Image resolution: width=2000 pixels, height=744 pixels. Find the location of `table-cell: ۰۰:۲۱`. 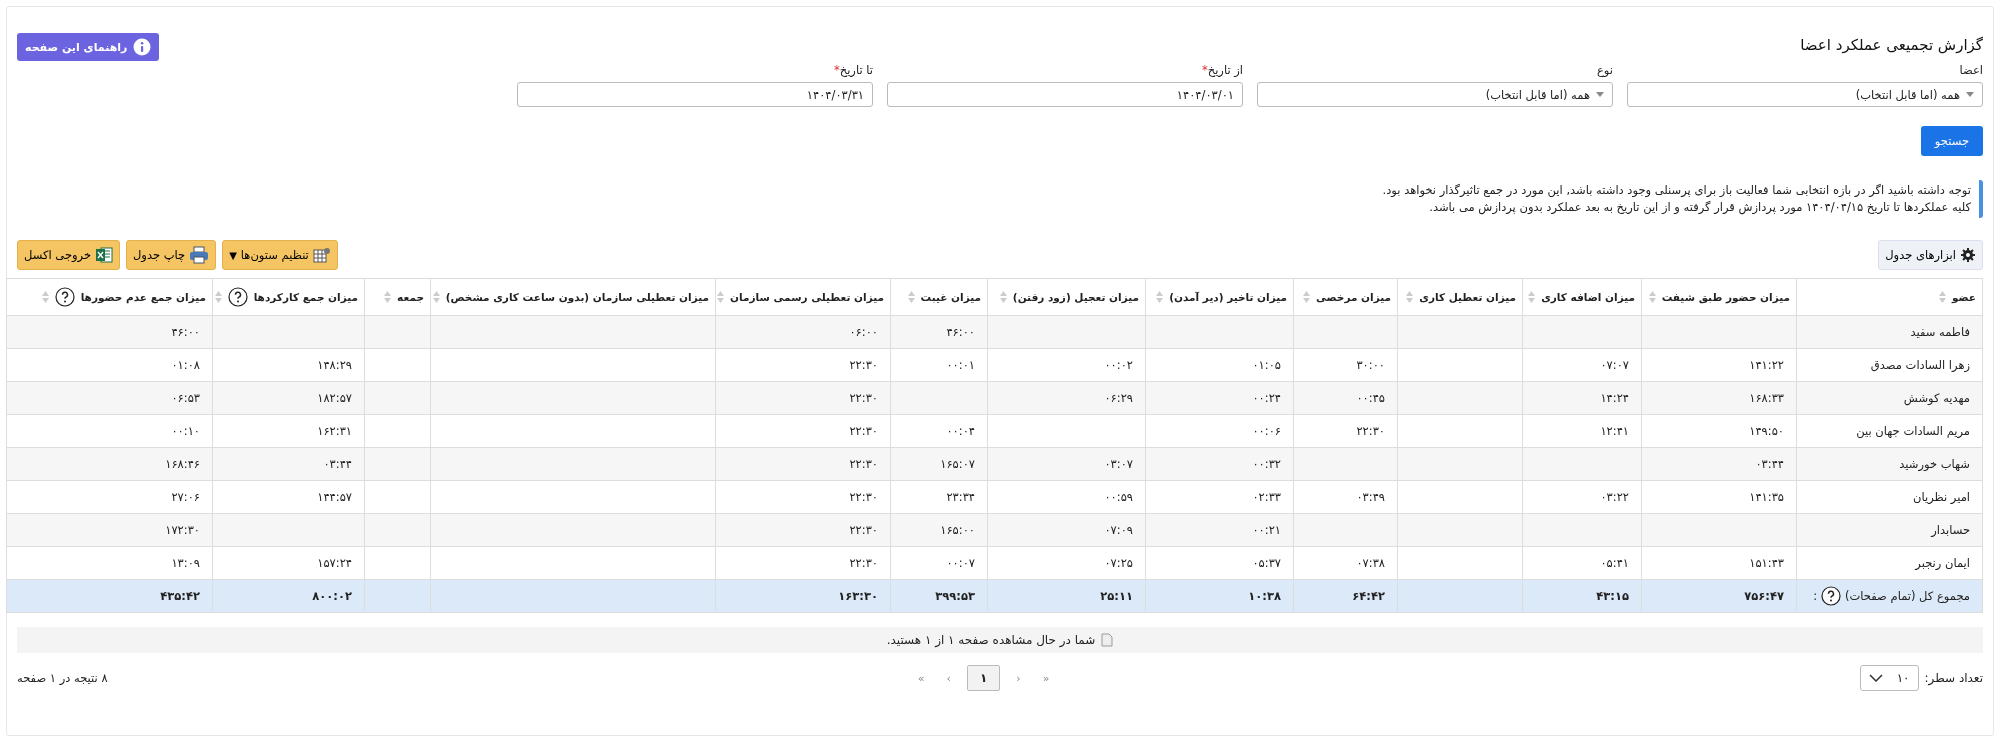

table-cell: ۰۰:۲۱ is located at coordinates (1219, 530).